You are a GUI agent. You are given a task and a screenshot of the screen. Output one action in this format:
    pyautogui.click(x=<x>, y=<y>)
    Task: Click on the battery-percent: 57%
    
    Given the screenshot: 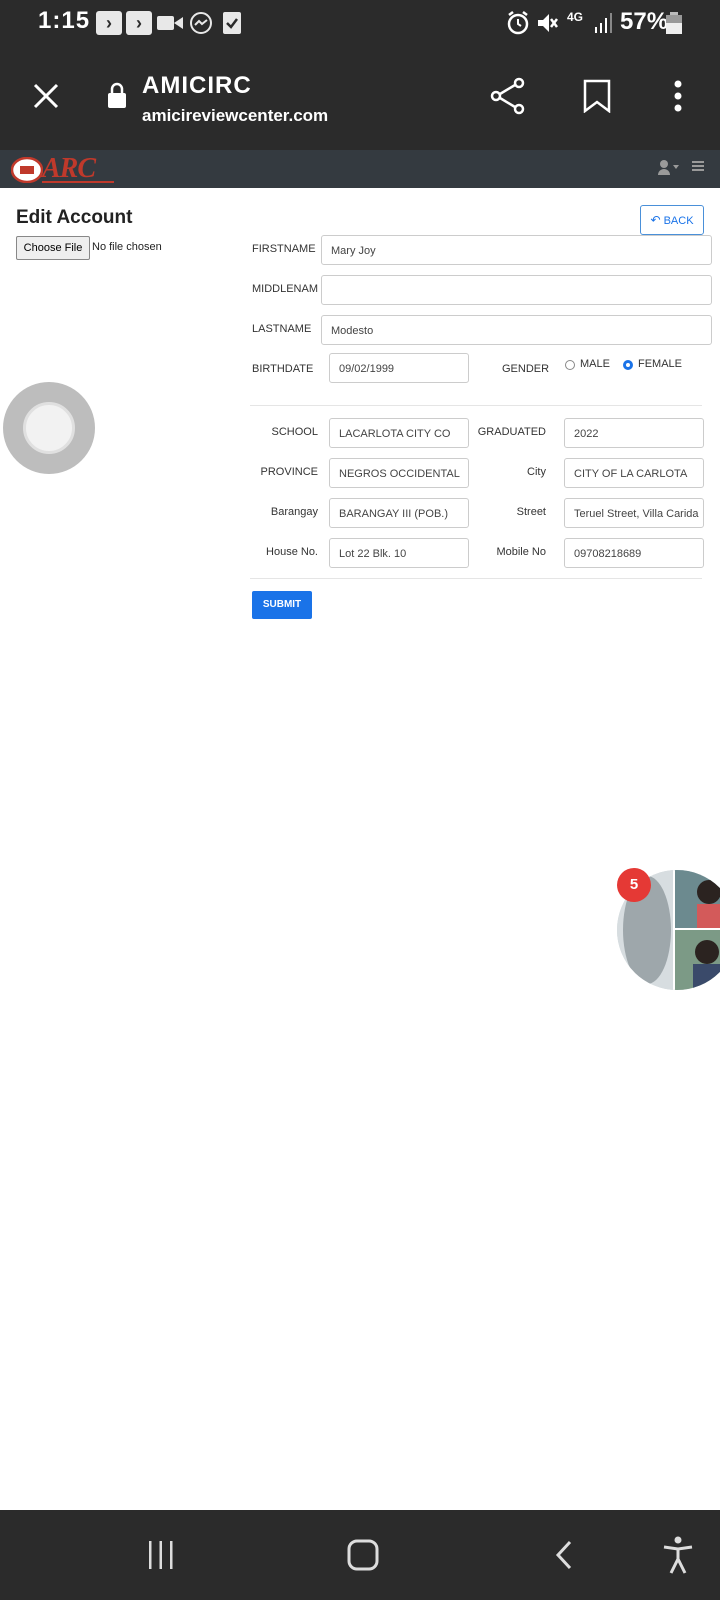 What is the action you would take?
    pyautogui.click(x=644, y=21)
    